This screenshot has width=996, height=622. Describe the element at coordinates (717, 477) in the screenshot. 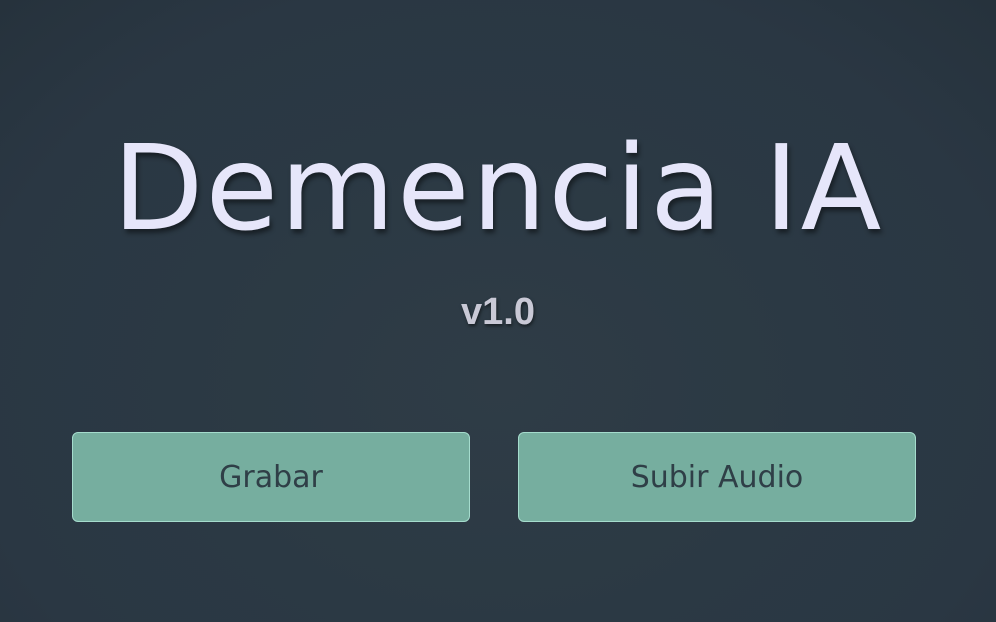

I see `upload-audio-button: Subir Audio` at that location.